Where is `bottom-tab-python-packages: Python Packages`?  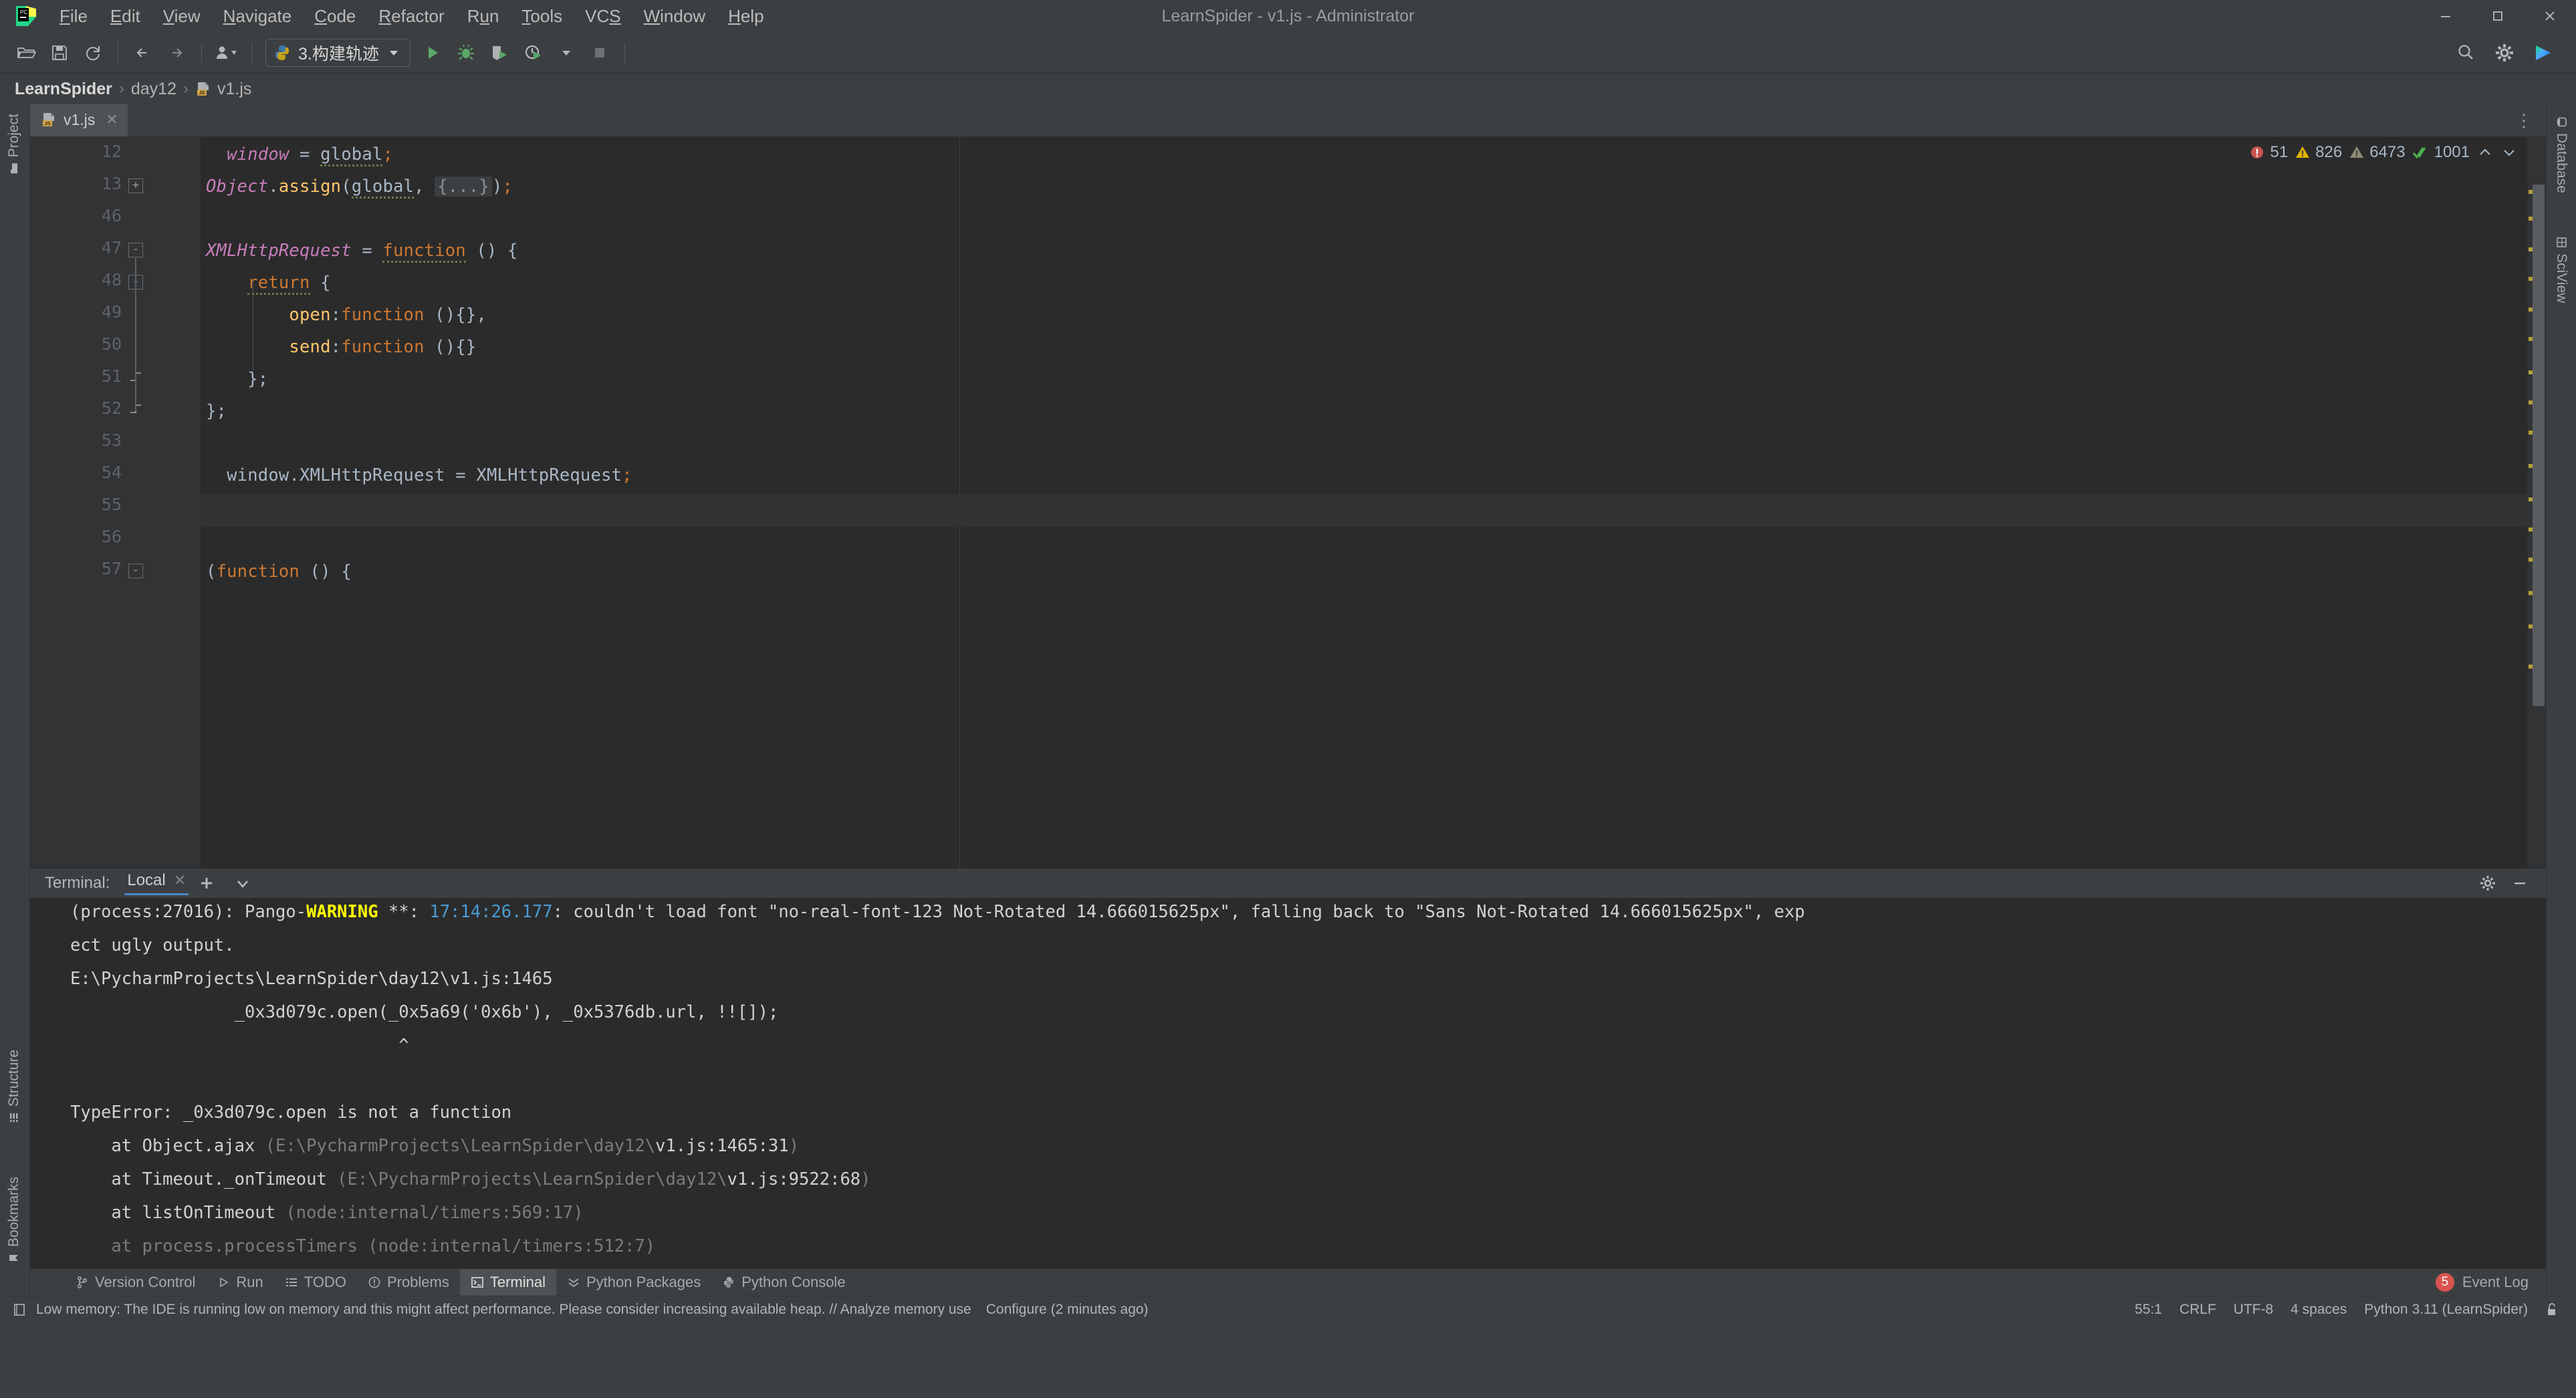 bottom-tab-python-packages: Python Packages is located at coordinates (633, 1282).